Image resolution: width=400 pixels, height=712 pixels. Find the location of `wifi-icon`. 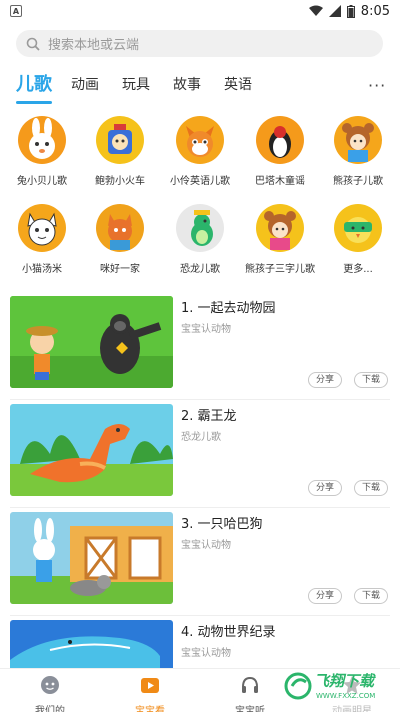

wifi-icon is located at coordinates (315, 10).